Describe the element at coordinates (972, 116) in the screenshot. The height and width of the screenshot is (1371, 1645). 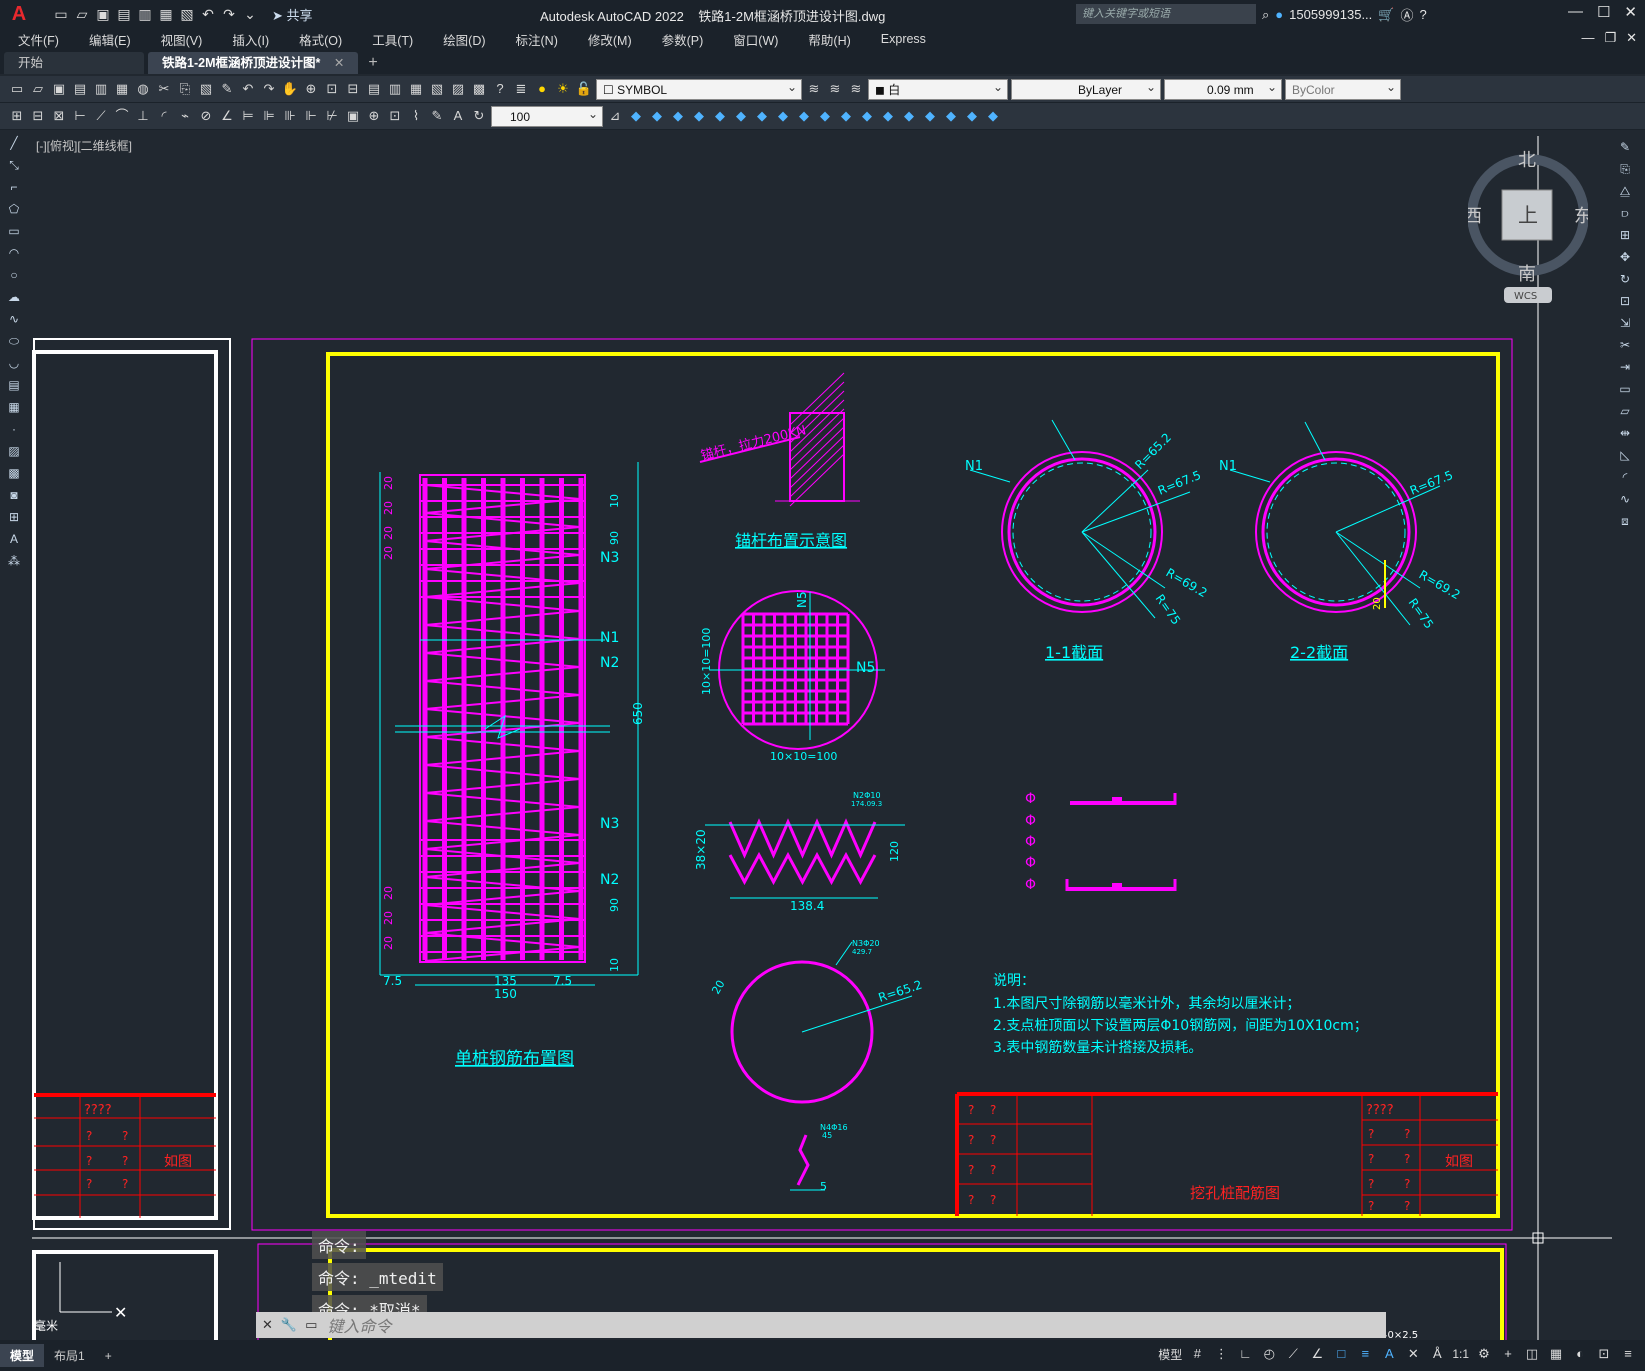
I see `tb2-blue-17-icon: ◆` at that location.